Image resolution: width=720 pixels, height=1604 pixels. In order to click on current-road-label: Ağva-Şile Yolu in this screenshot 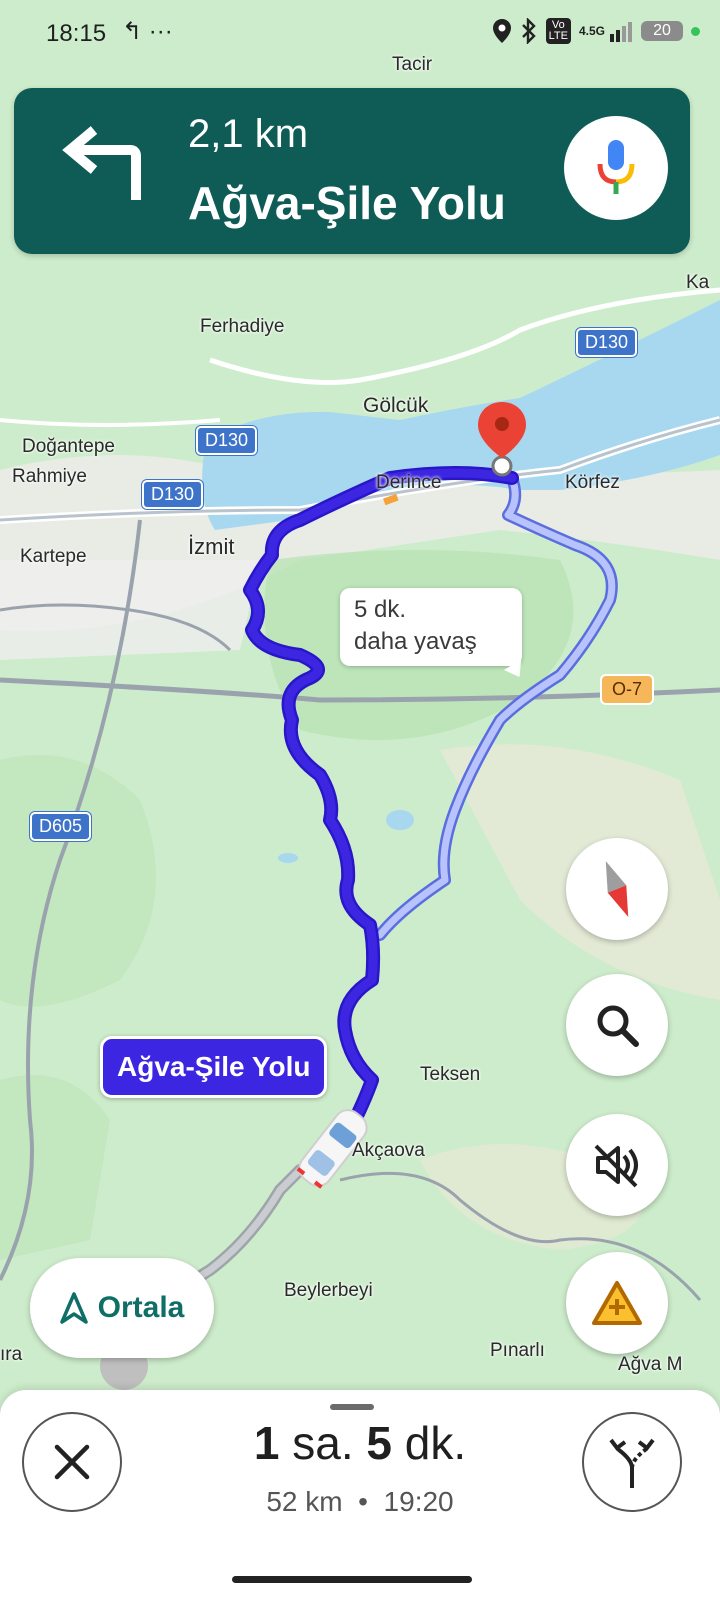, I will do `click(214, 1067)`.